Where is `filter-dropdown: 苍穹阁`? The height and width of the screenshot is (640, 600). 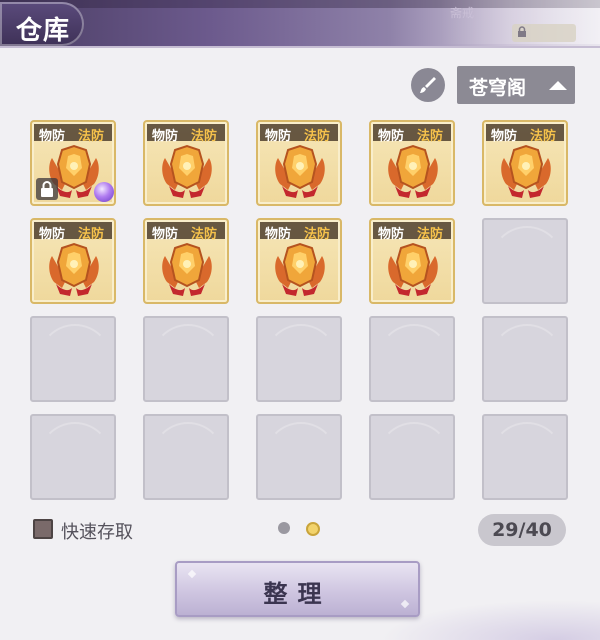
filter-dropdown: 苍穹阁 is located at coordinates (516, 85).